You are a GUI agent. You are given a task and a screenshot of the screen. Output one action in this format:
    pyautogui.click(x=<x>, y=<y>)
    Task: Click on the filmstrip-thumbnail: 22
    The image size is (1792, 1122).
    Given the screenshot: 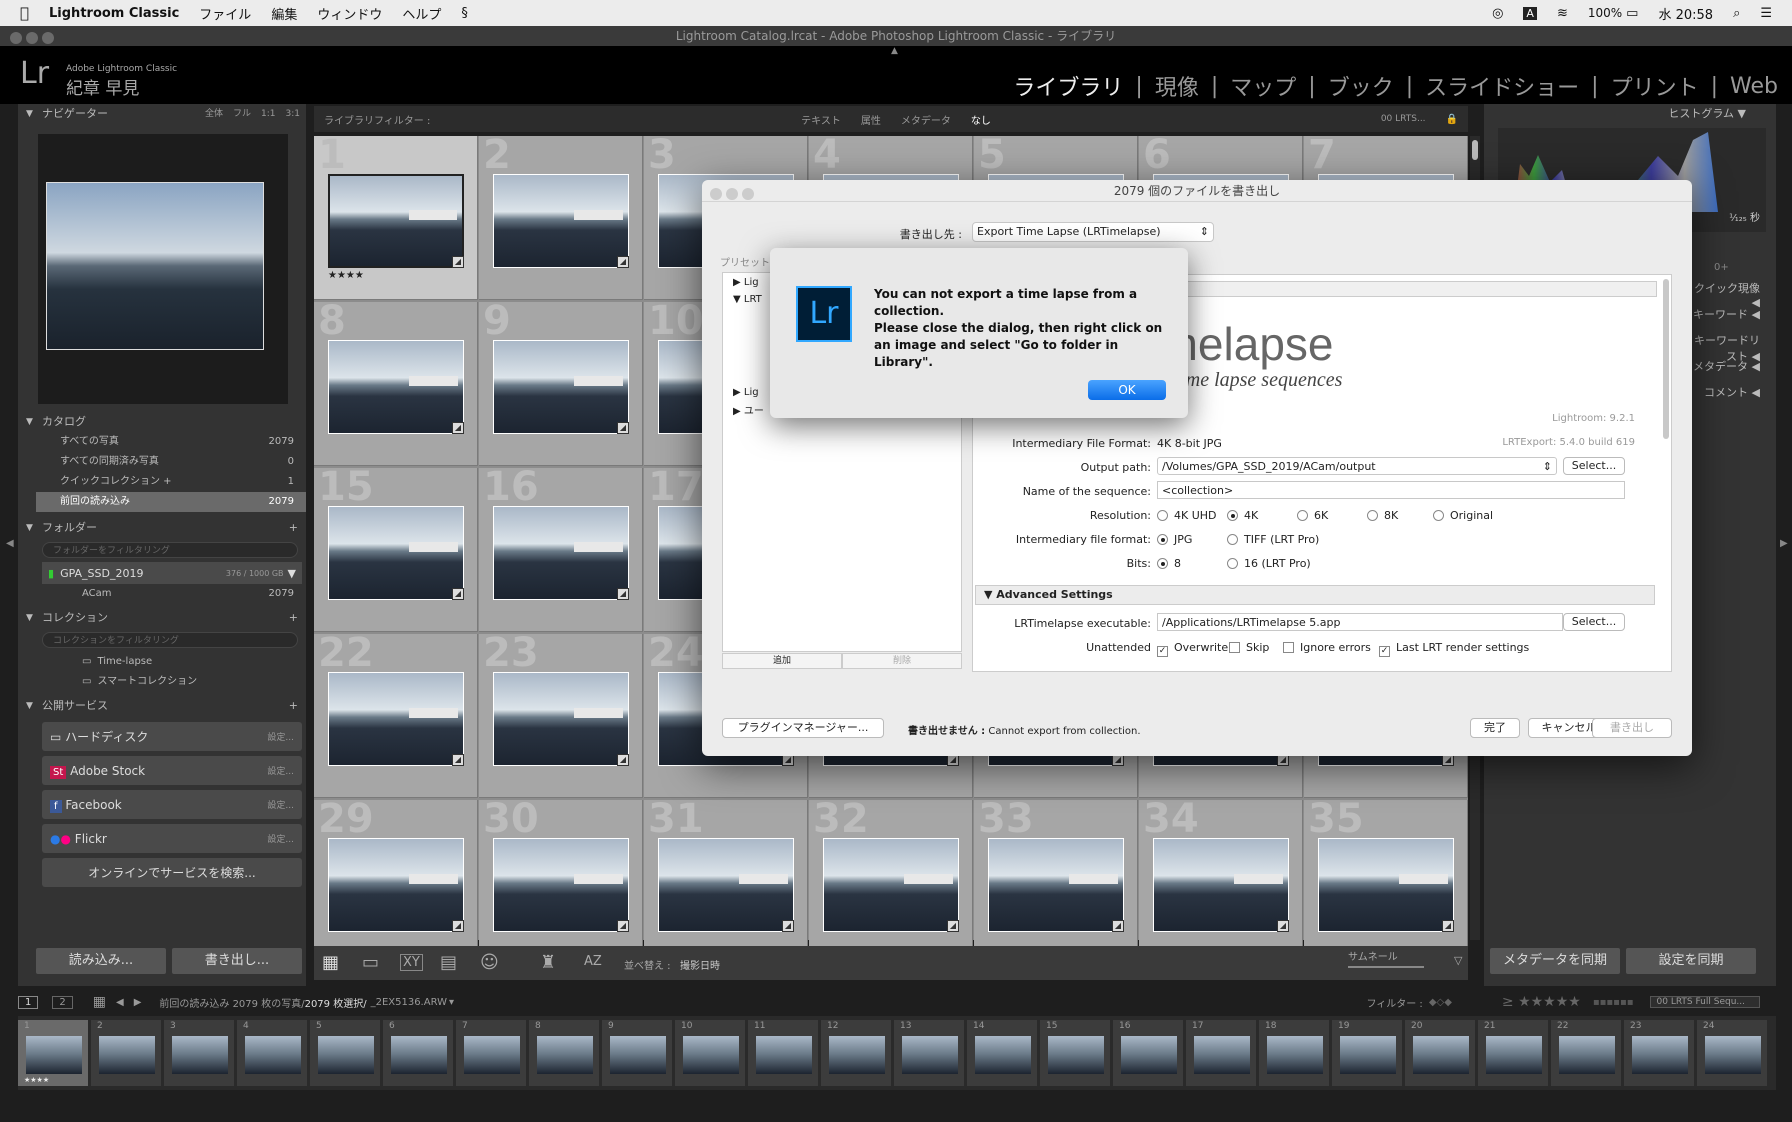 What is the action you would take?
    pyautogui.click(x=1586, y=1053)
    